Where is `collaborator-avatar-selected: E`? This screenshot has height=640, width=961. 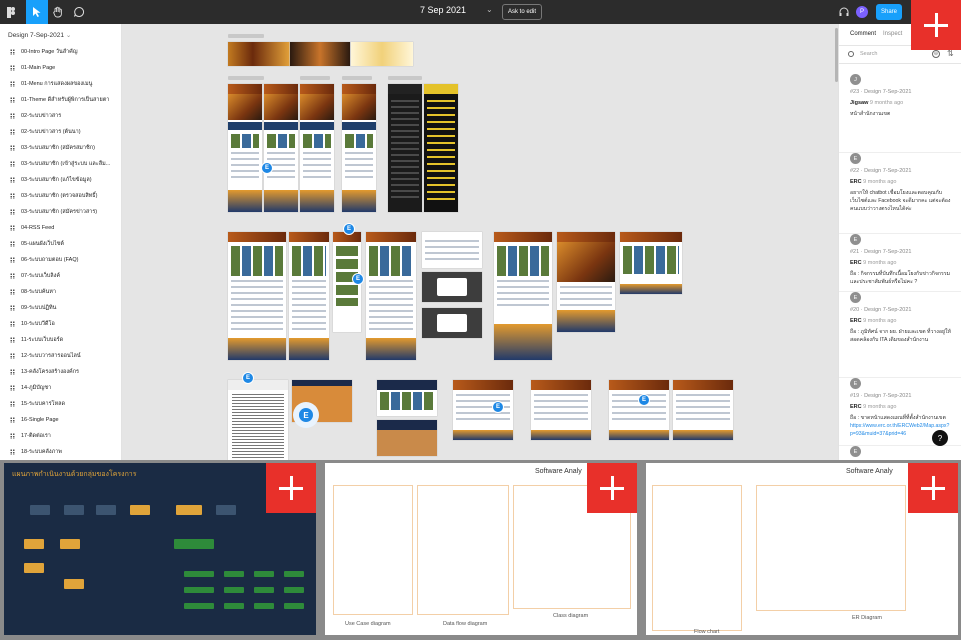 collaborator-avatar-selected: E is located at coordinates (306, 415).